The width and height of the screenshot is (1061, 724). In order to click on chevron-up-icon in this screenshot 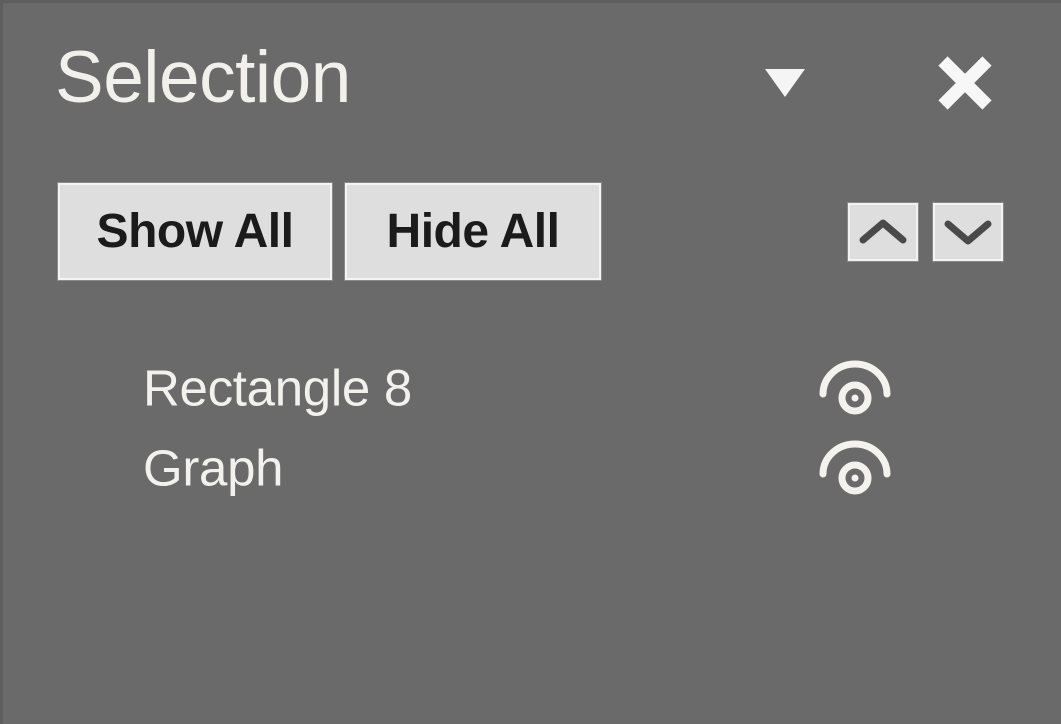, I will do `click(883, 232)`.